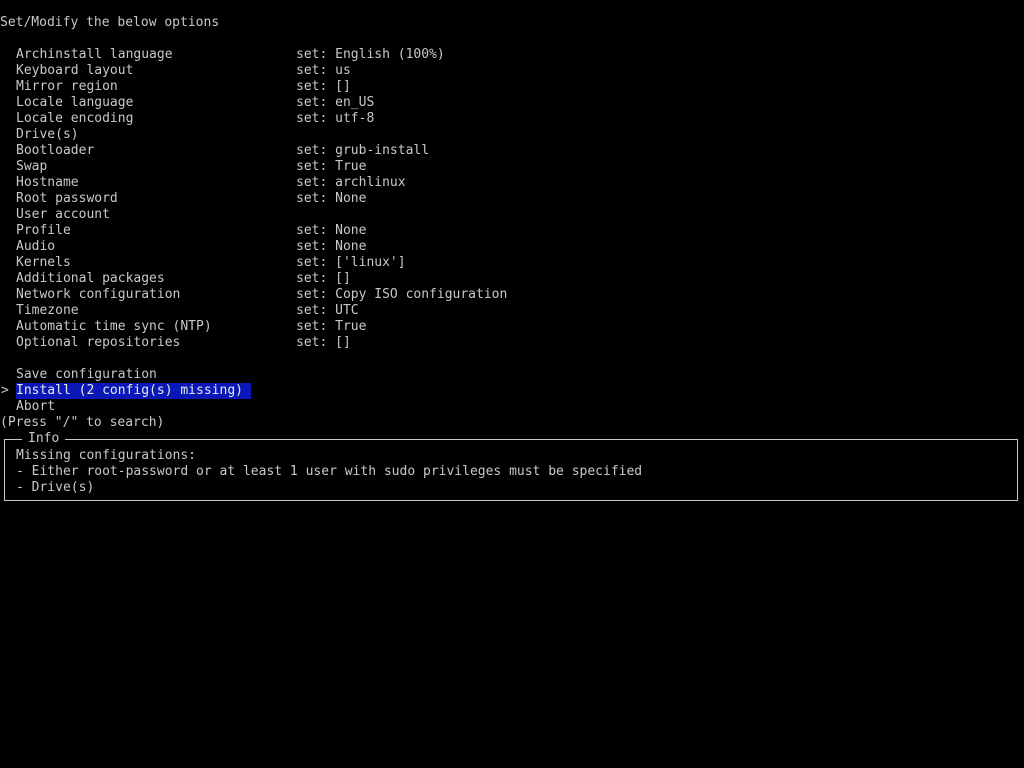  What do you see at coordinates (43, 262) in the screenshot?
I see `option-label: Kernels` at bounding box center [43, 262].